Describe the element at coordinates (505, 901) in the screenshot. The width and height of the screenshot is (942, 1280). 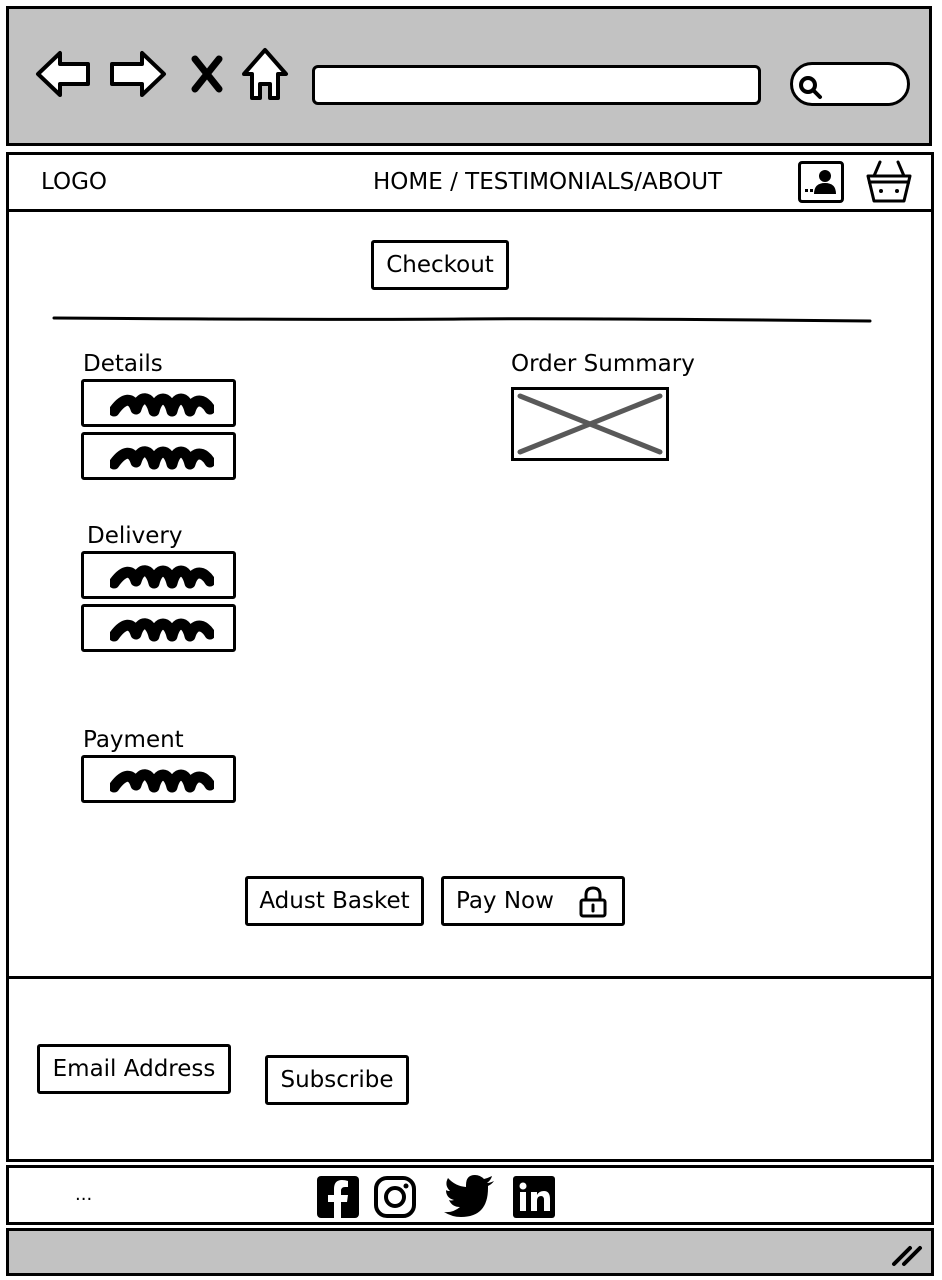
I see `pay-now-label: Pay Now` at that location.